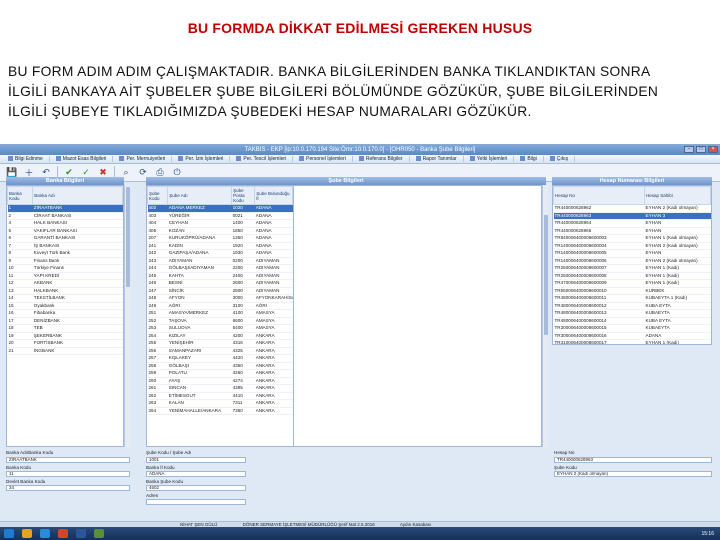 The image size is (720, 540). I want to click on table-row: 260 AYAŞ 4274 ANKARA, so click(220, 381).